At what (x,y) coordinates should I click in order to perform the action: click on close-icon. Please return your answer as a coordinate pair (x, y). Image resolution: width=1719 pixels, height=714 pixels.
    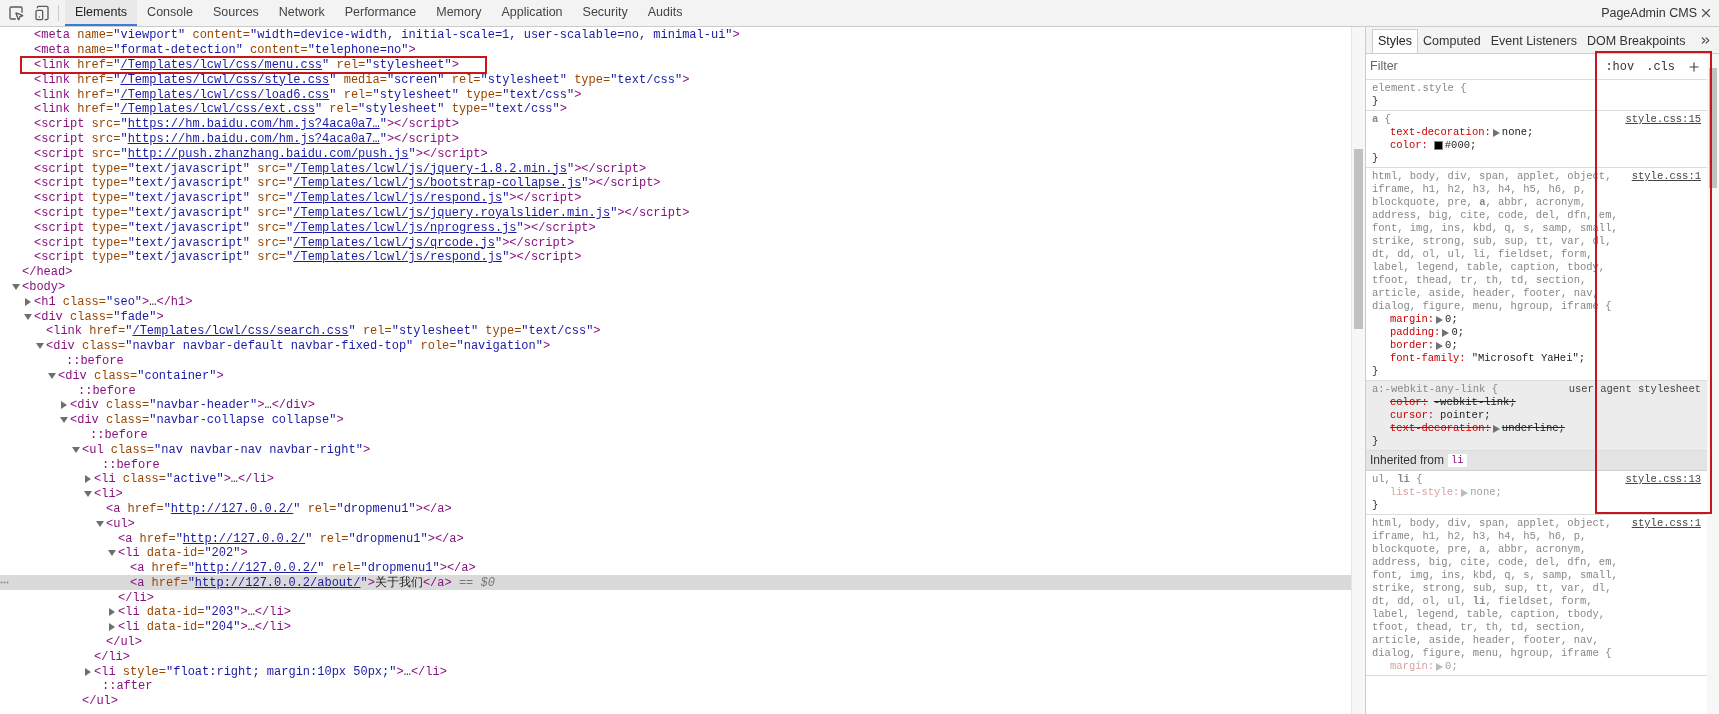
    Looking at the image, I should click on (1706, 13).